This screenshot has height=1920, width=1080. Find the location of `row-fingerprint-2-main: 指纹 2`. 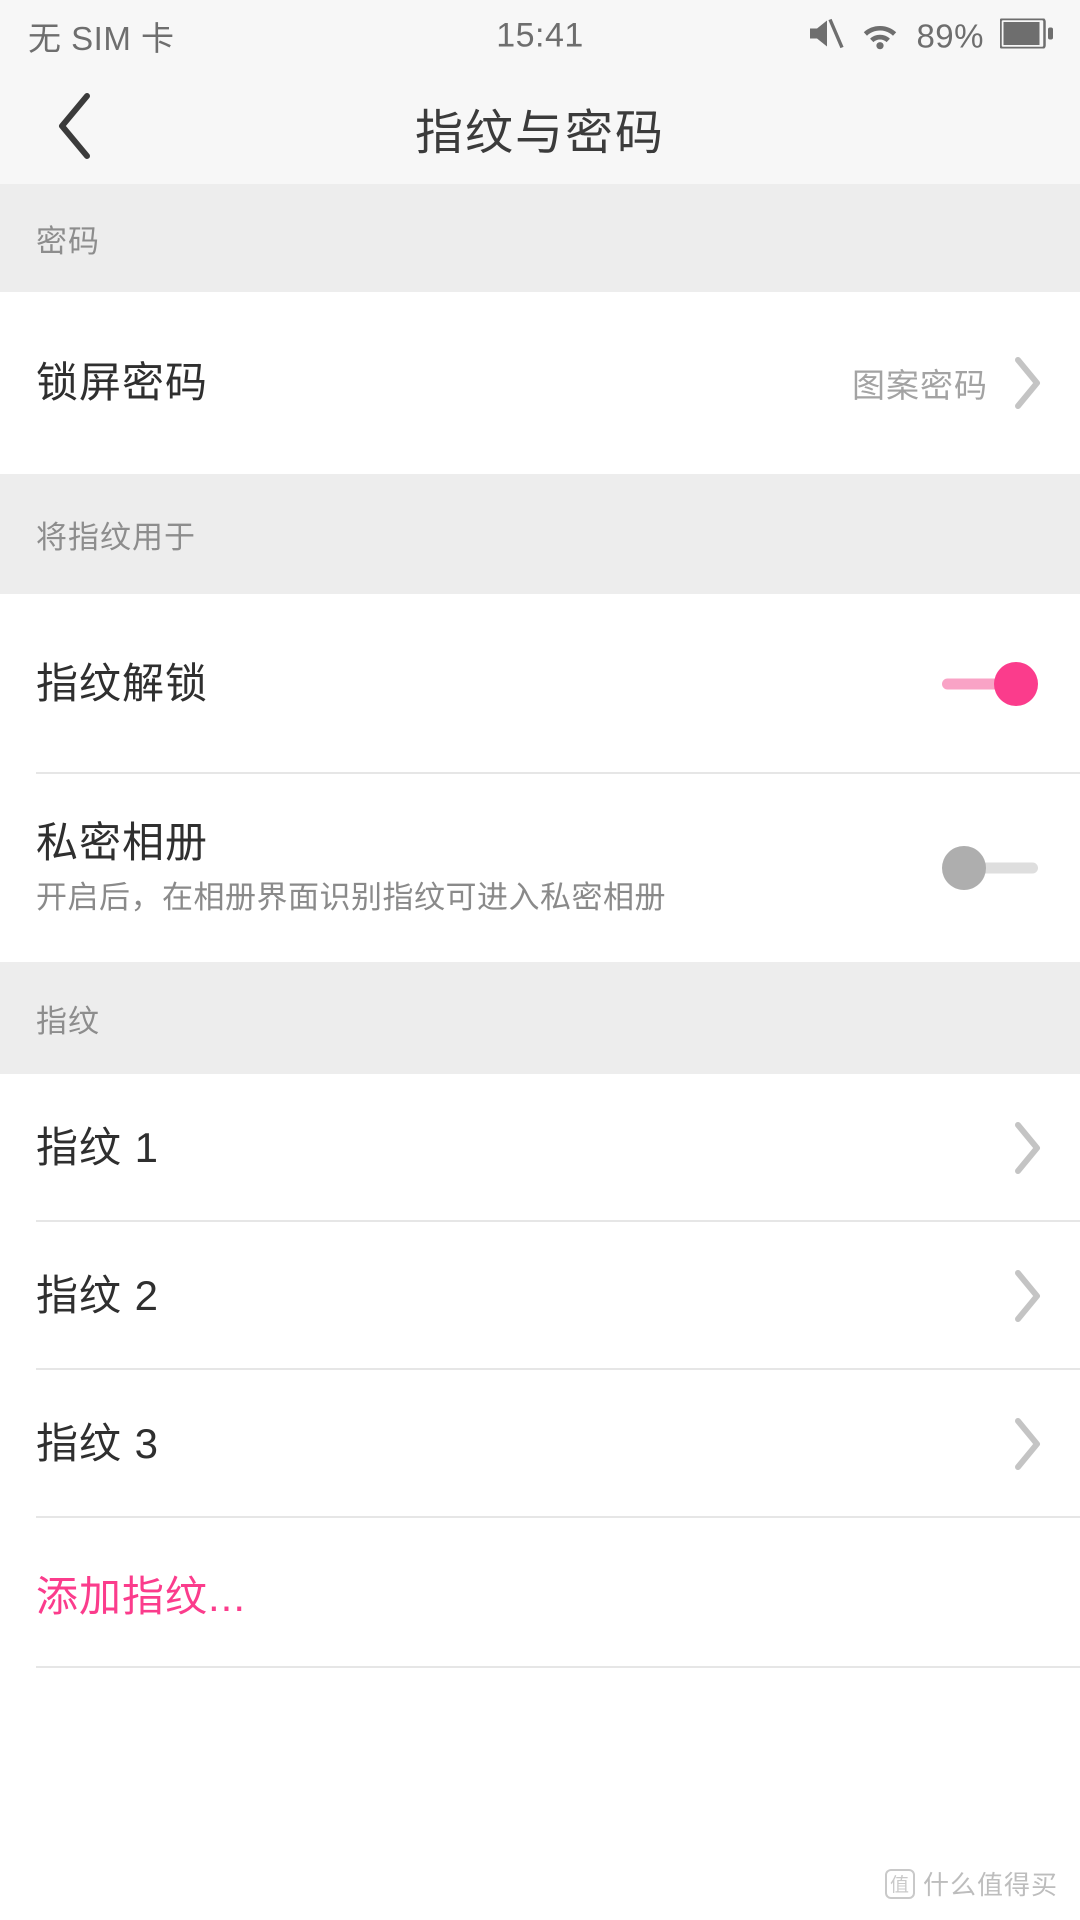

row-fingerprint-2-main: 指纹 2 is located at coordinates (523, 1295).